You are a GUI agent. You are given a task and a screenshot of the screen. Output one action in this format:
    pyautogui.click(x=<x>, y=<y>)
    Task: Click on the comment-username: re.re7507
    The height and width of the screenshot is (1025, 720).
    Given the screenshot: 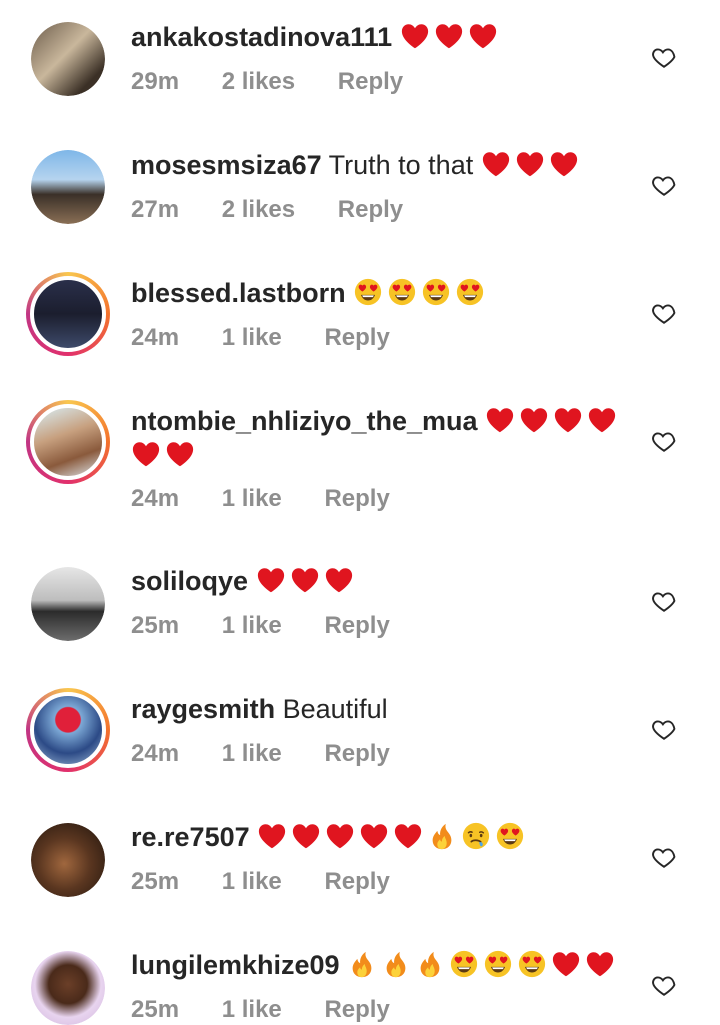 What is the action you would take?
    pyautogui.click(x=190, y=837)
    